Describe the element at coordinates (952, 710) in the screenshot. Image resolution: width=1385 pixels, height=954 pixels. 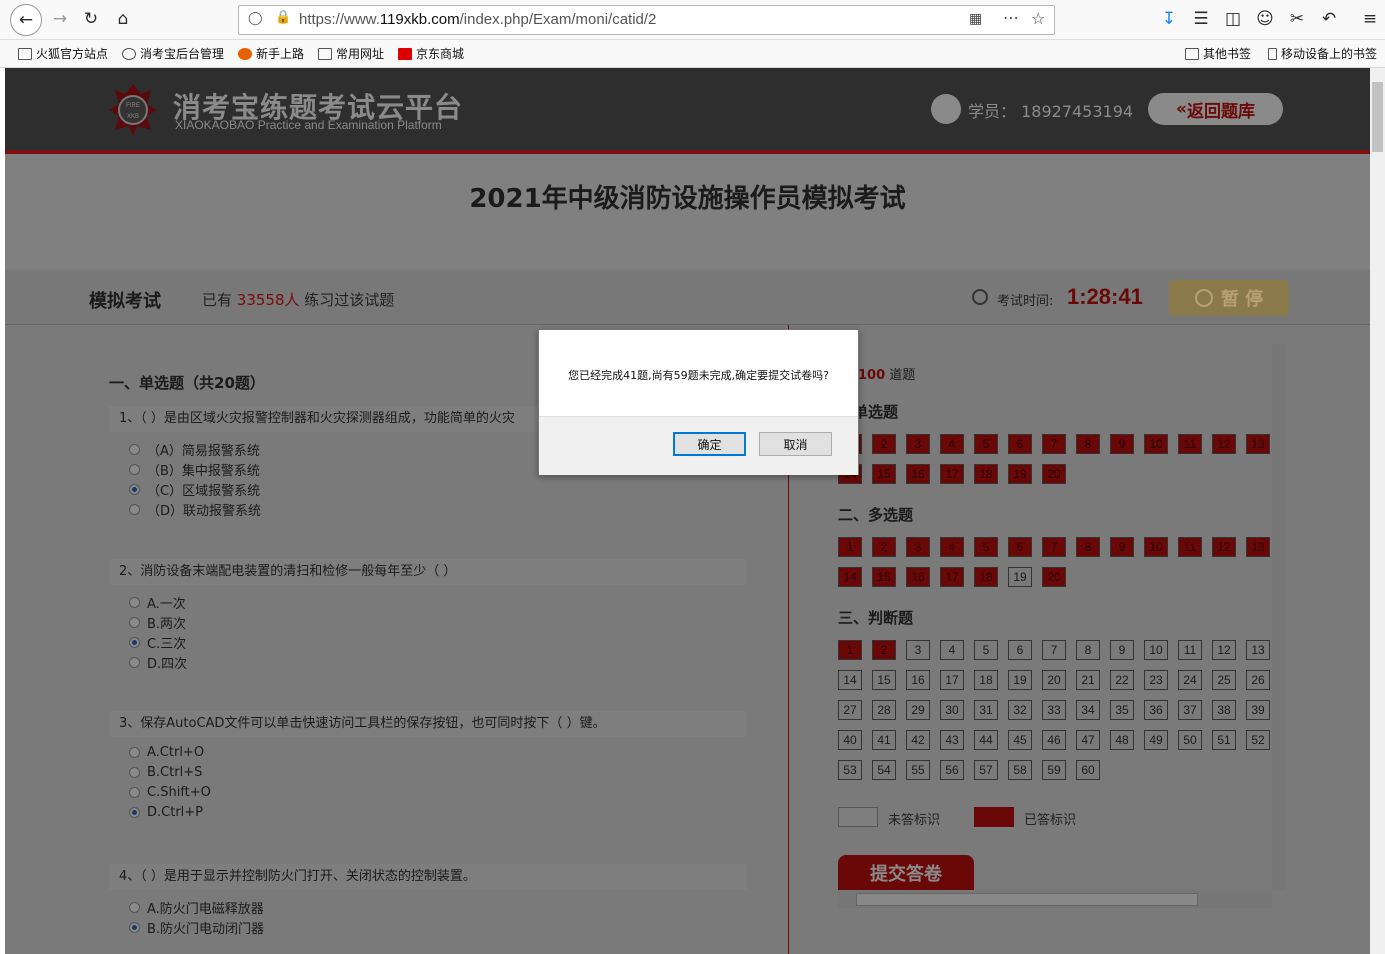
I see `question-number-button: 30` at that location.